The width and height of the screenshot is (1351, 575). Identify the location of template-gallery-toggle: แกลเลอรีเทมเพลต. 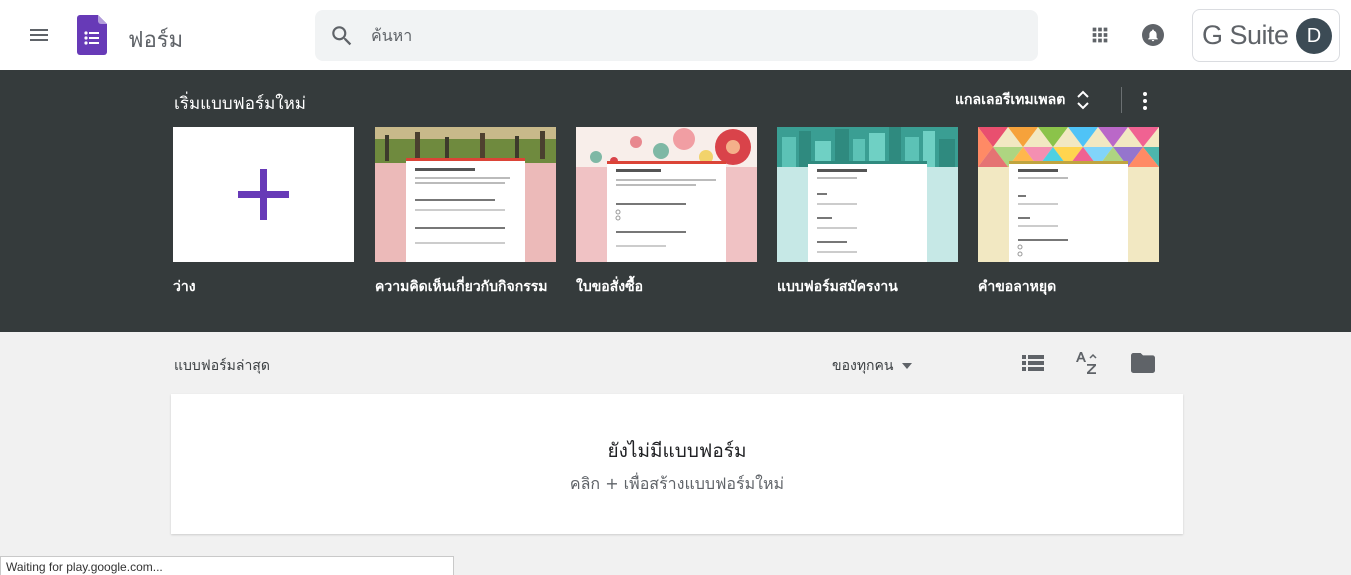
(1023, 100).